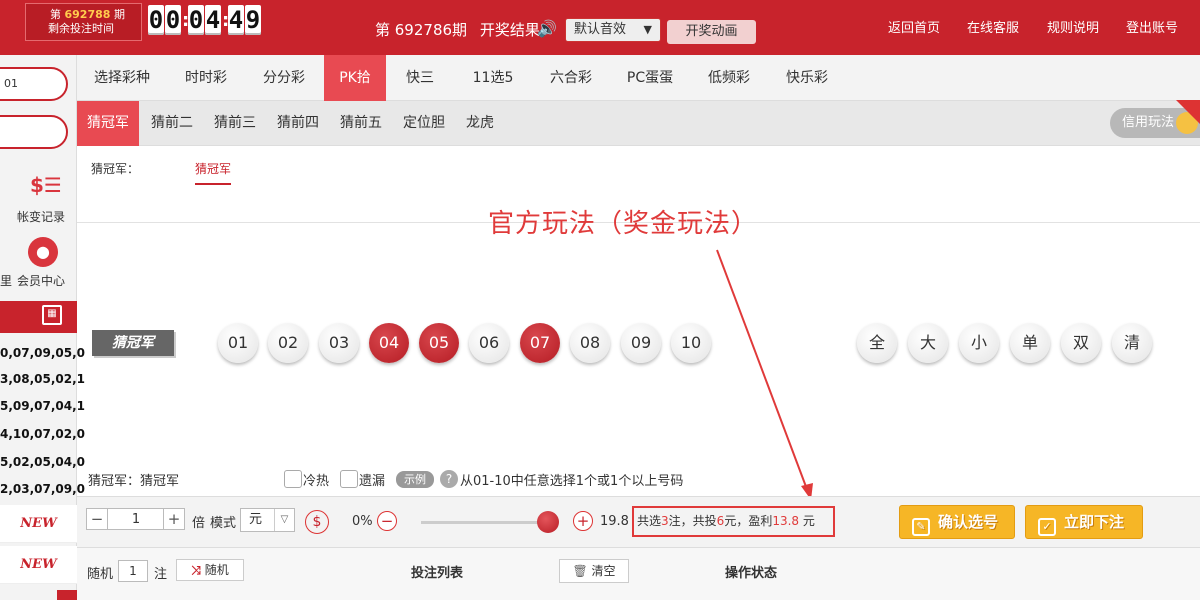  I want to click on miss-checkbox, so click(349, 479).